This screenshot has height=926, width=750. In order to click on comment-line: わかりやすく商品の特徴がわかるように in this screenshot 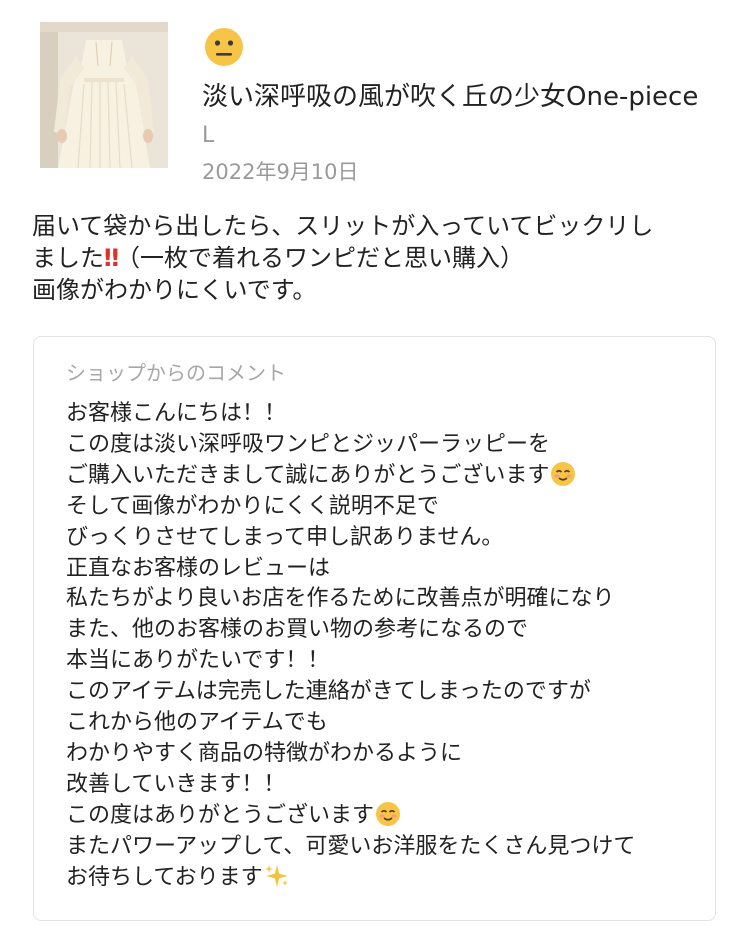, I will do `click(264, 753)`.